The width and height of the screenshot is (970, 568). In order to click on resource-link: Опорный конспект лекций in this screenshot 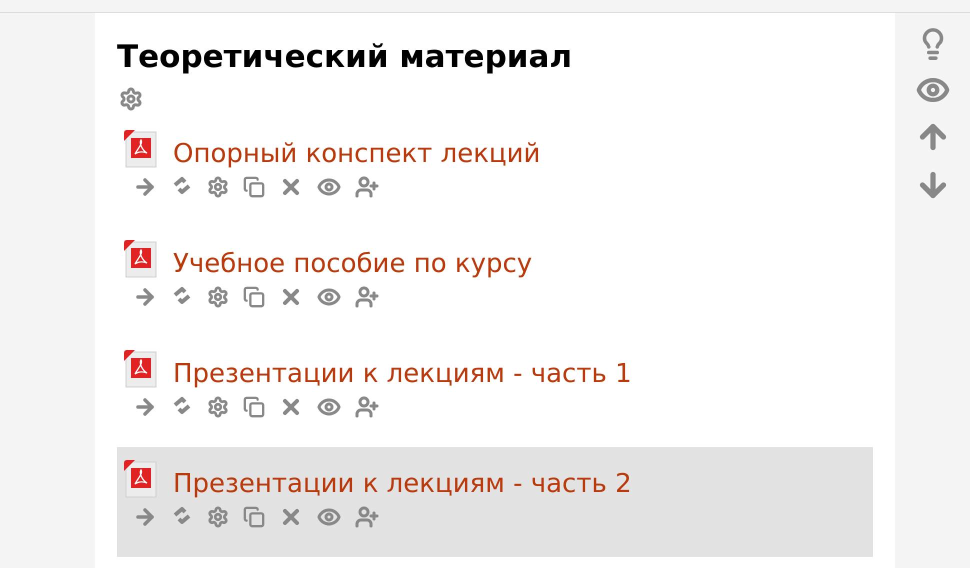, I will do `click(356, 154)`.